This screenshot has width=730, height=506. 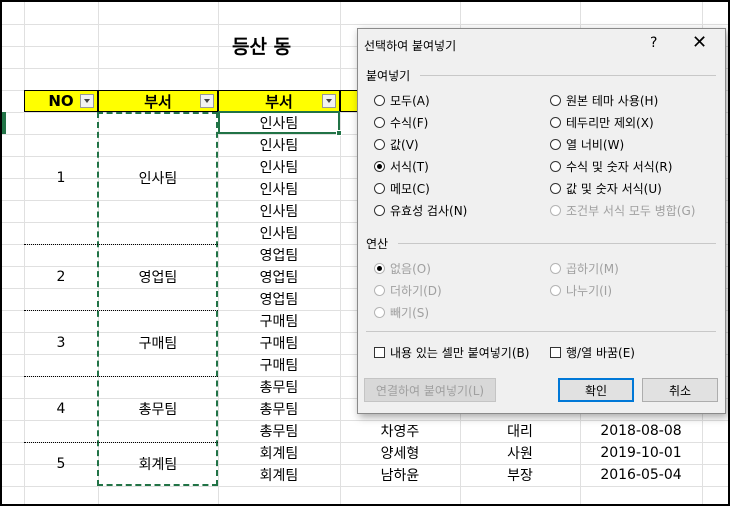 What do you see at coordinates (396, 144) in the screenshot?
I see `paste-option-radio: 값(V)` at bounding box center [396, 144].